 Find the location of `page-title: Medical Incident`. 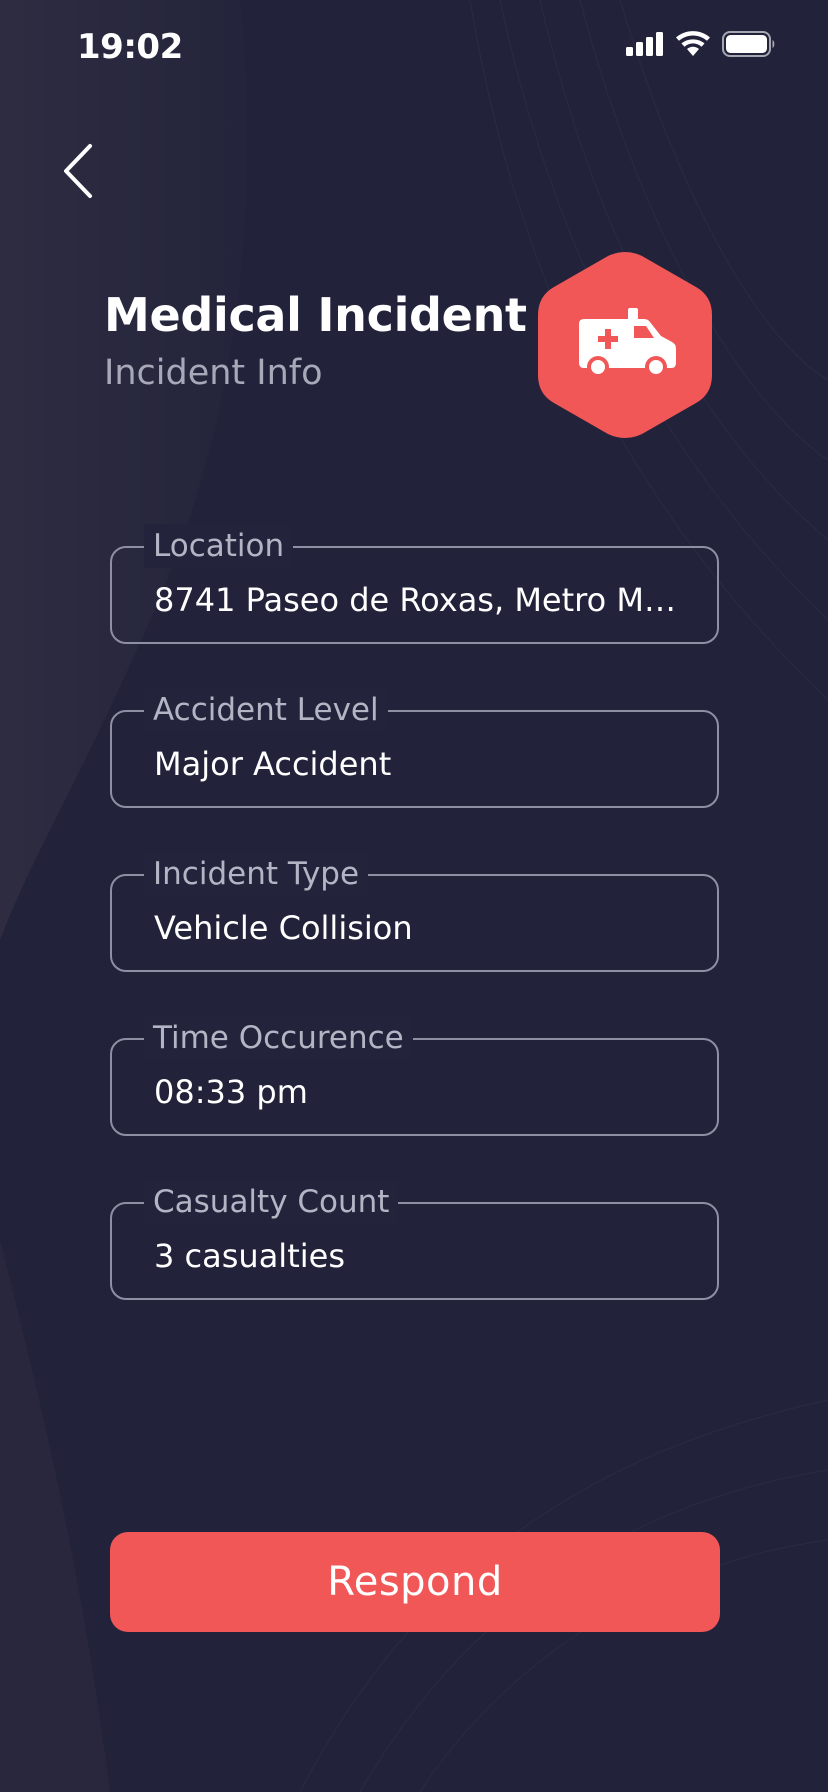

page-title: Medical Incident is located at coordinates (315, 315).